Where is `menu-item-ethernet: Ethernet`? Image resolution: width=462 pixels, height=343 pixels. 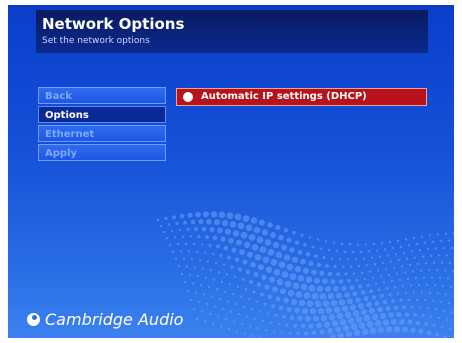
menu-item-ethernet: Ethernet is located at coordinates (102, 133).